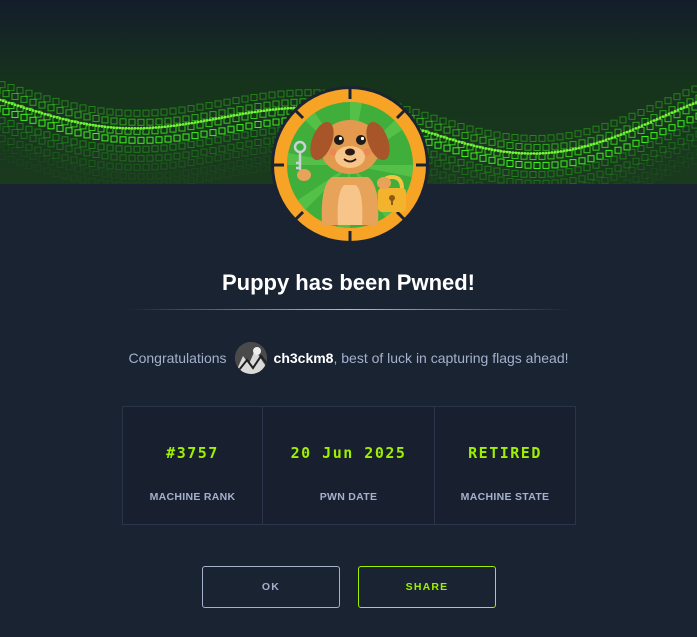  Describe the element at coordinates (303, 358) in the screenshot. I see `username: ch3ckm8` at that location.